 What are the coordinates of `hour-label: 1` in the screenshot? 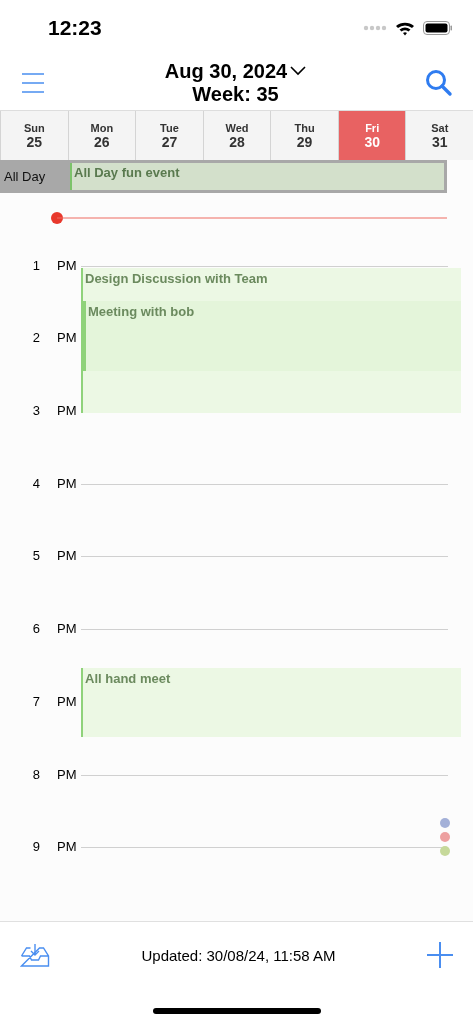 It's located at (35, 265).